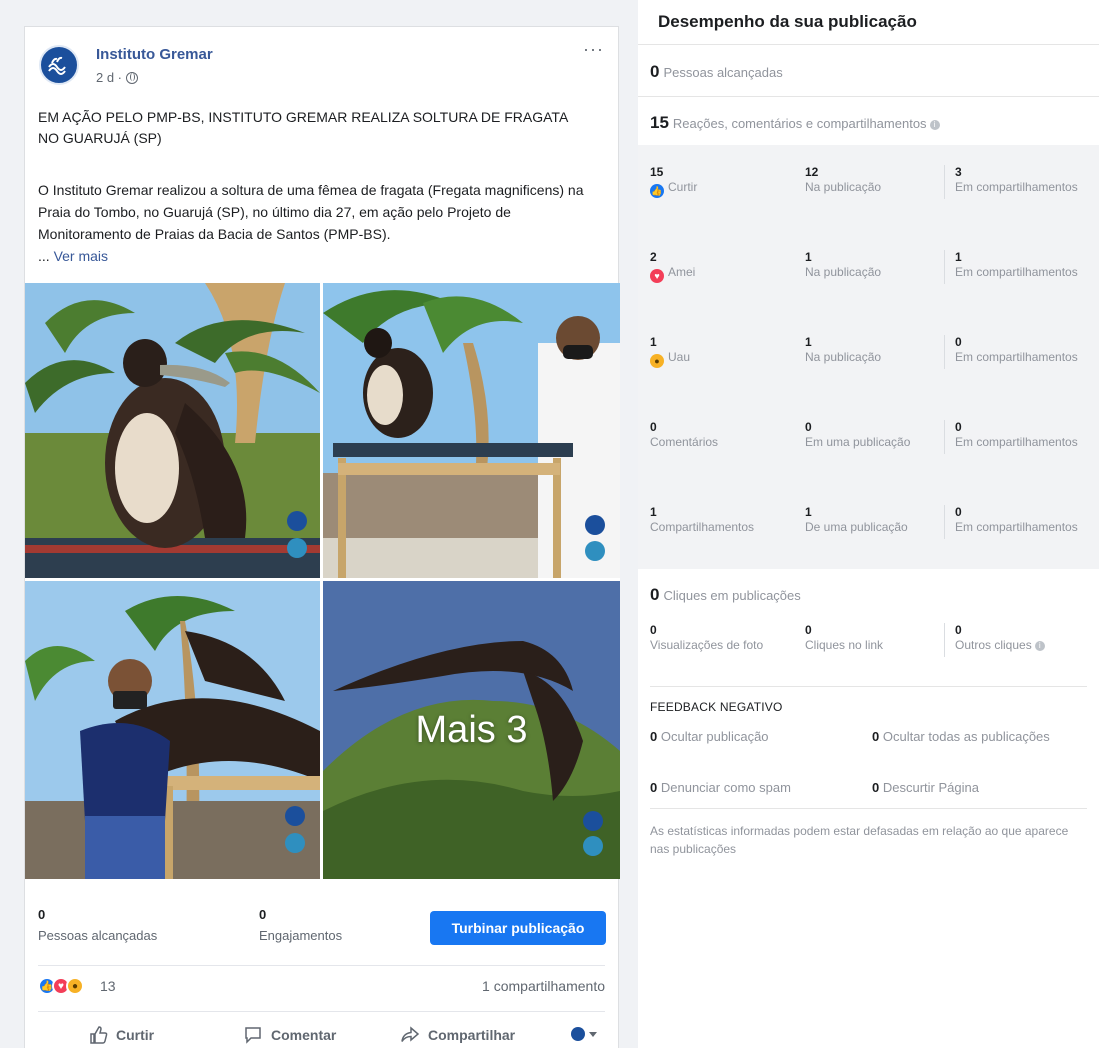 The image size is (1099, 1048). I want to click on reach-value: 0, so click(42, 914).